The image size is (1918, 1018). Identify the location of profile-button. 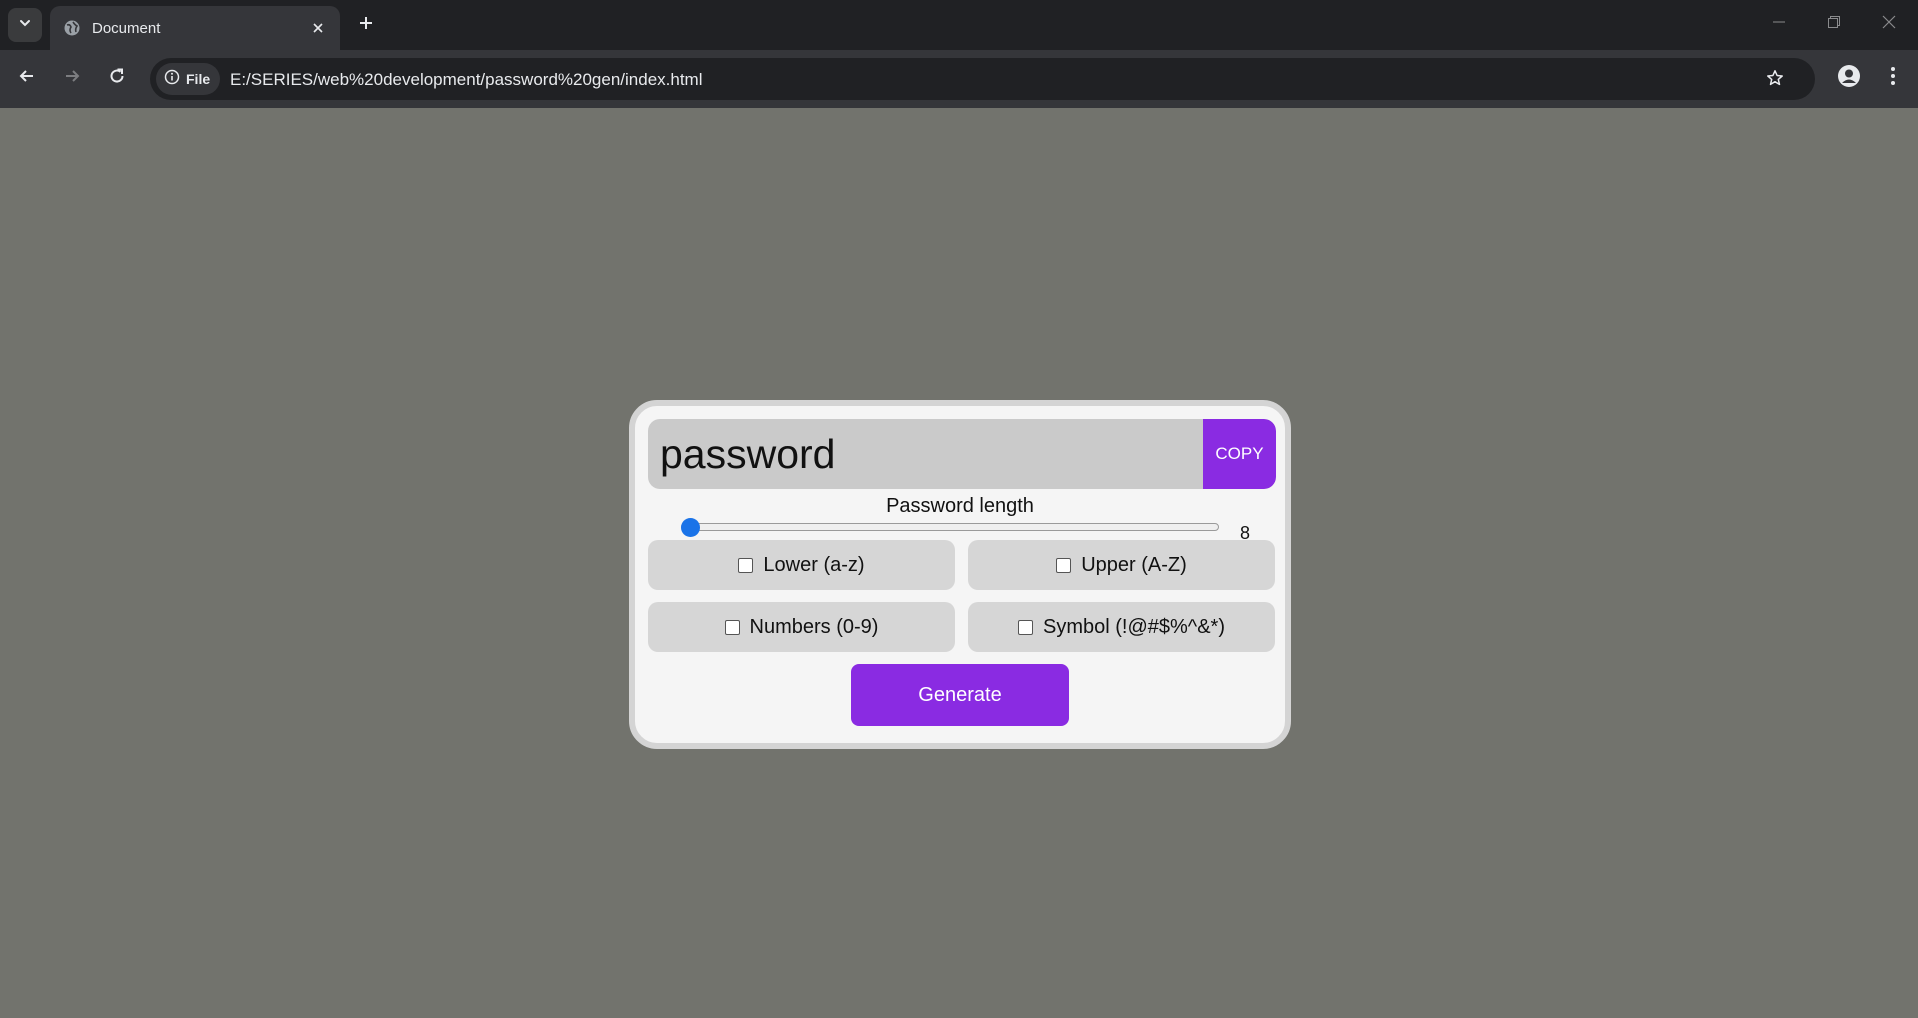
(1849, 78).